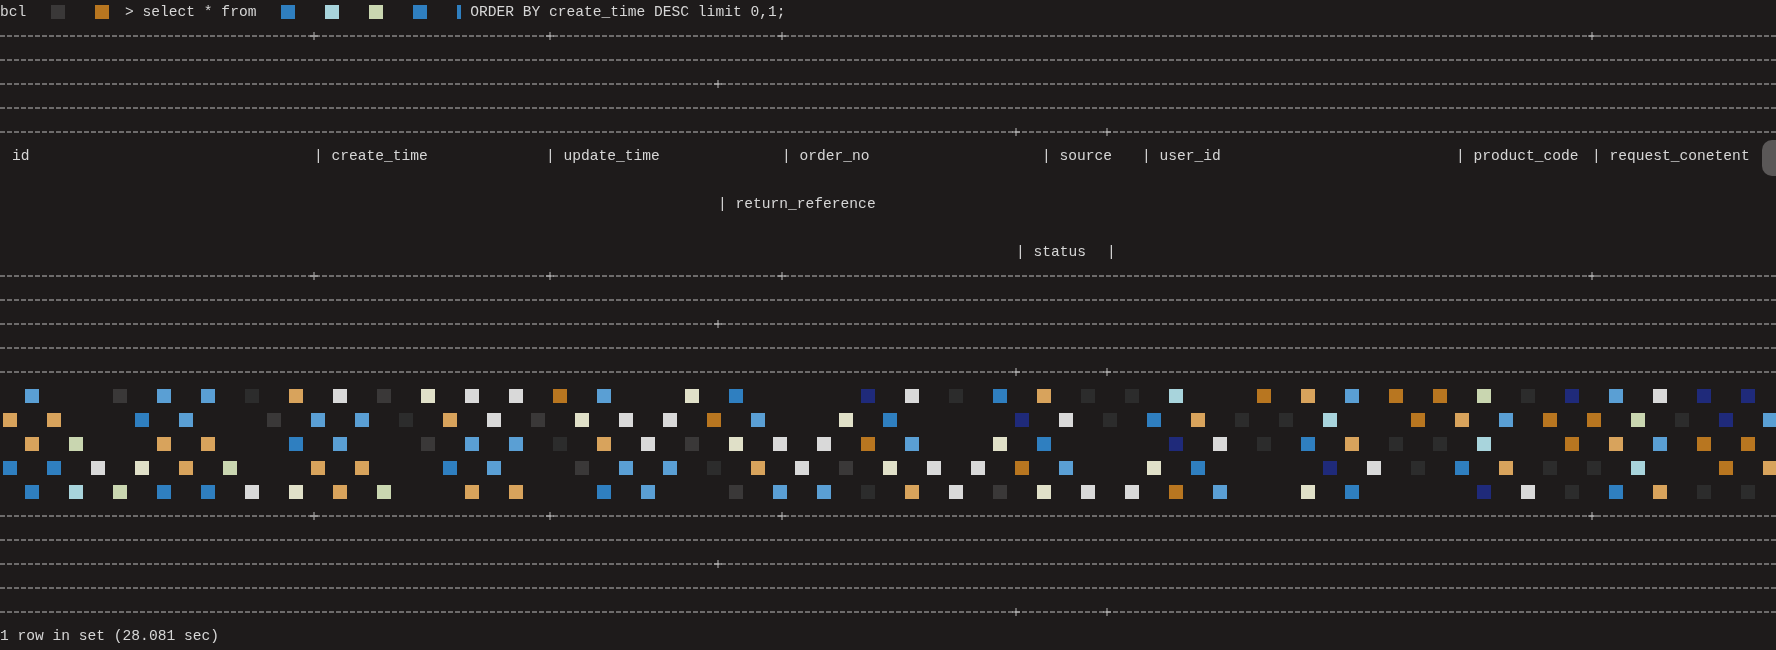 The image size is (1776, 650). I want to click on column-header: id, so click(21, 156).